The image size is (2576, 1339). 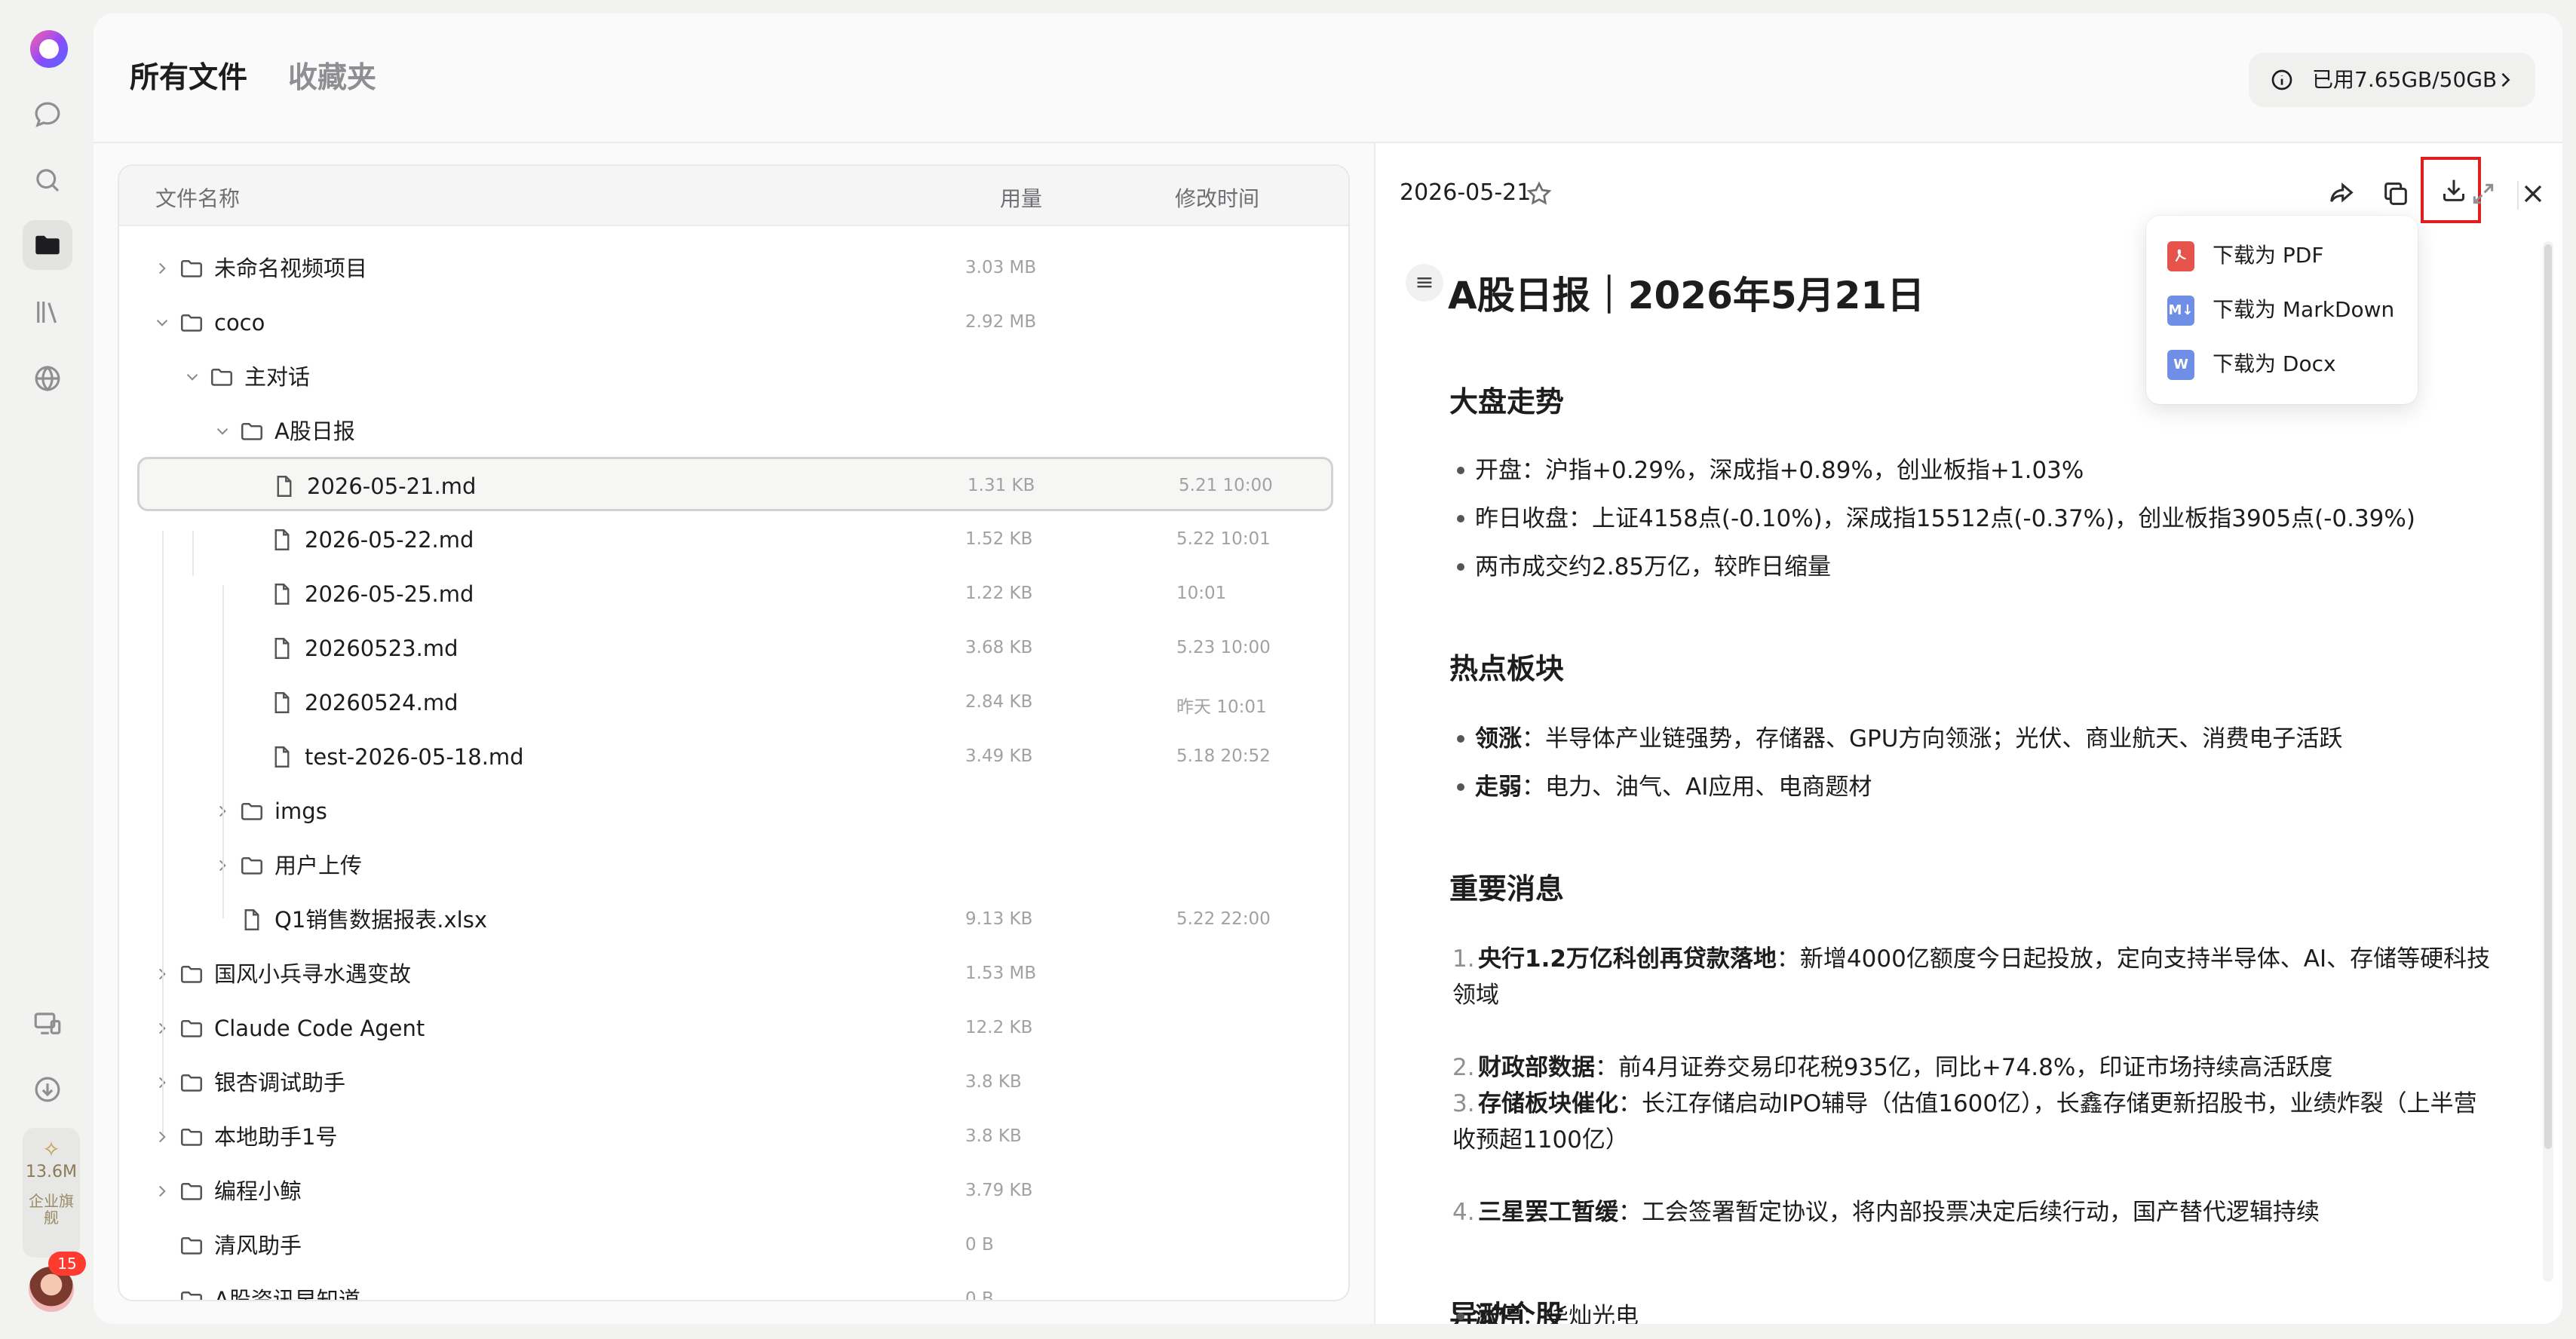 What do you see at coordinates (188, 78) in the screenshot?
I see `tab-all-files: 所有文件` at bounding box center [188, 78].